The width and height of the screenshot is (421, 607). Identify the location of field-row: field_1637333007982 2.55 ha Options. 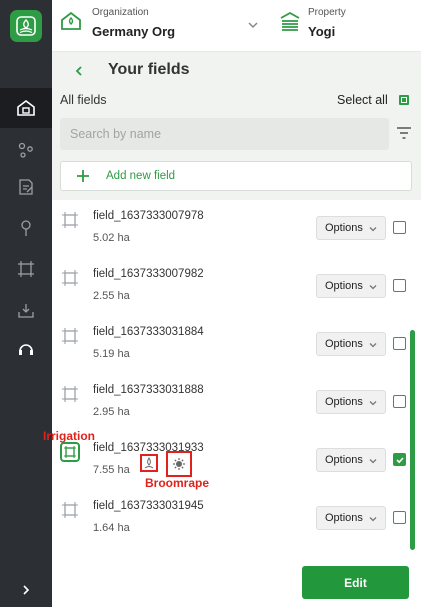
(236, 287).